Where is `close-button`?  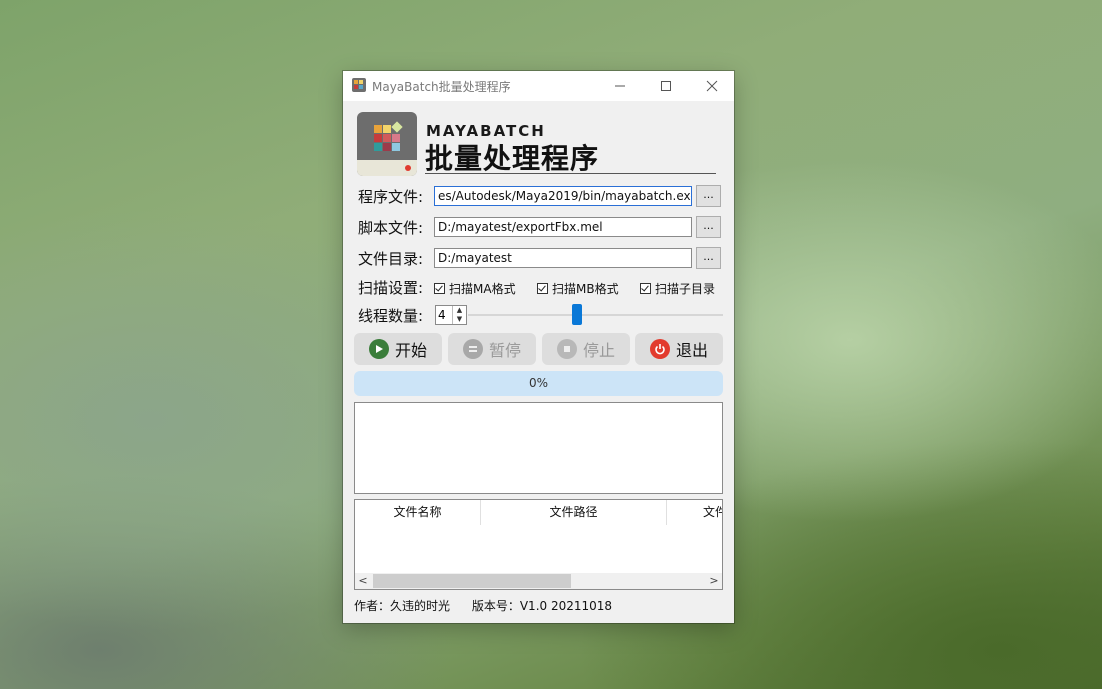
close-button is located at coordinates (712, 86).